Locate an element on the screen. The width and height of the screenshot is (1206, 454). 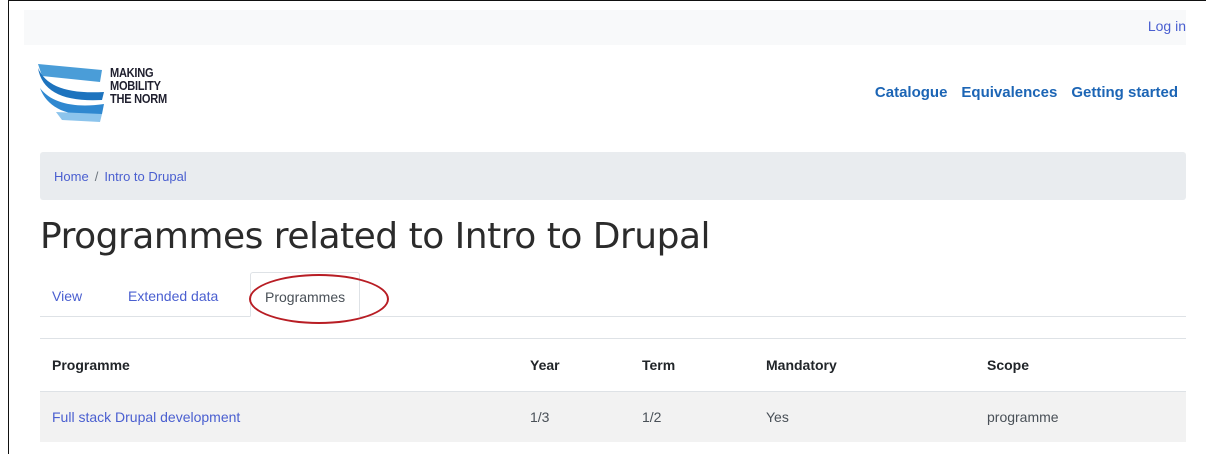
breadcrumb: Home / Intro to Drupal is located at coordinates (613, 176).